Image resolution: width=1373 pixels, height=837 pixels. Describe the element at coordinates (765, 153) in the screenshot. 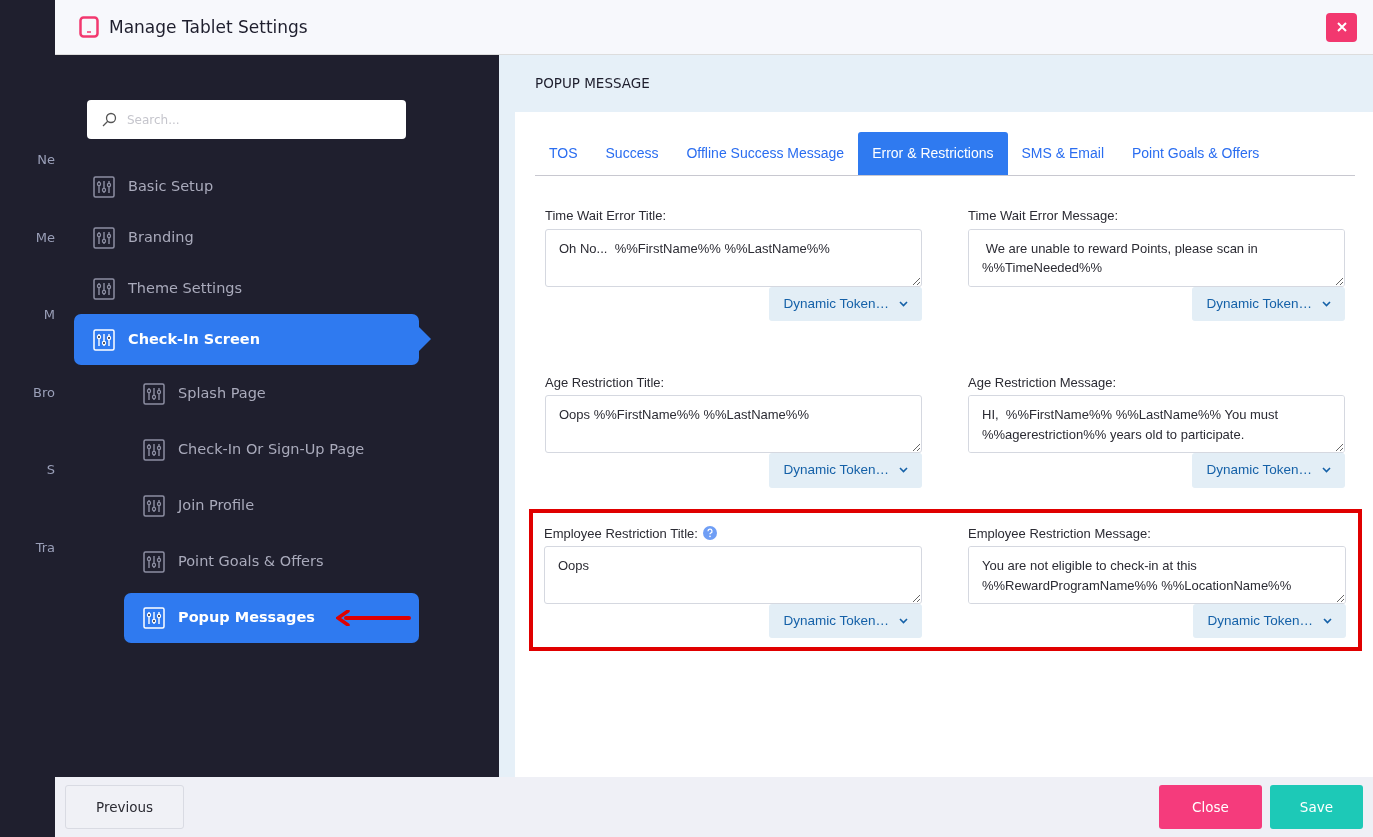

I see `tab: Offline Success Message` at that location.